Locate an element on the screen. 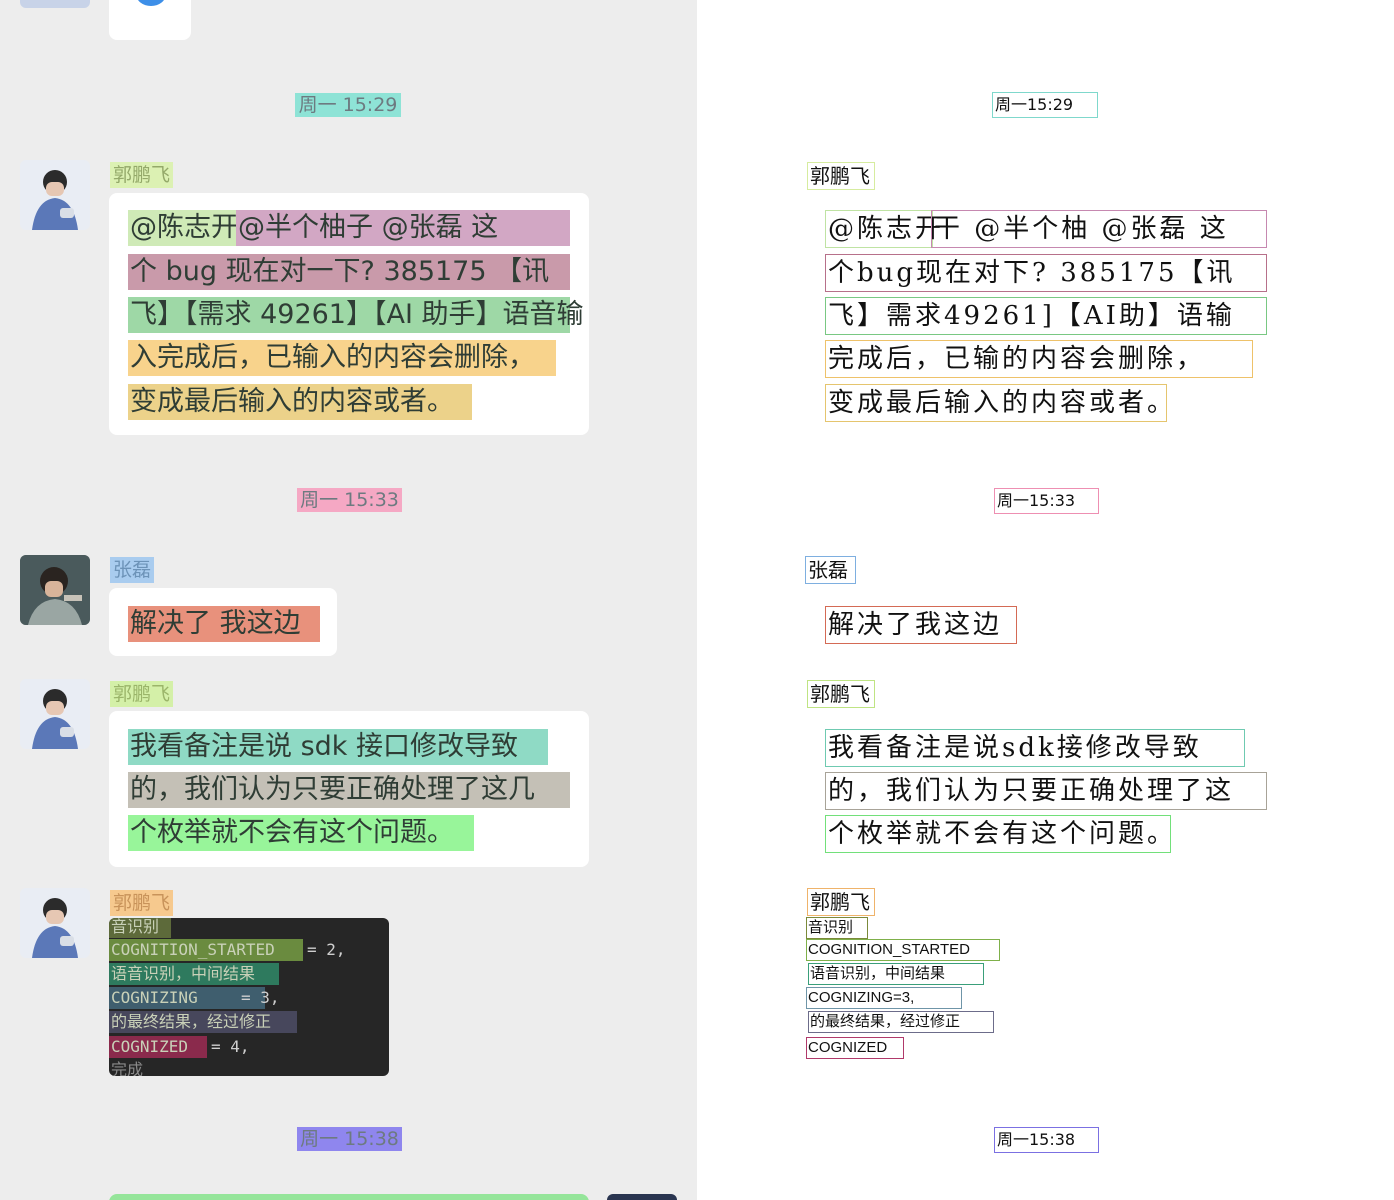 The height and width of the screenshot is (1200, 1394). ocr-timestamp: 周一15:33 is located at coordinates (1046, 501).